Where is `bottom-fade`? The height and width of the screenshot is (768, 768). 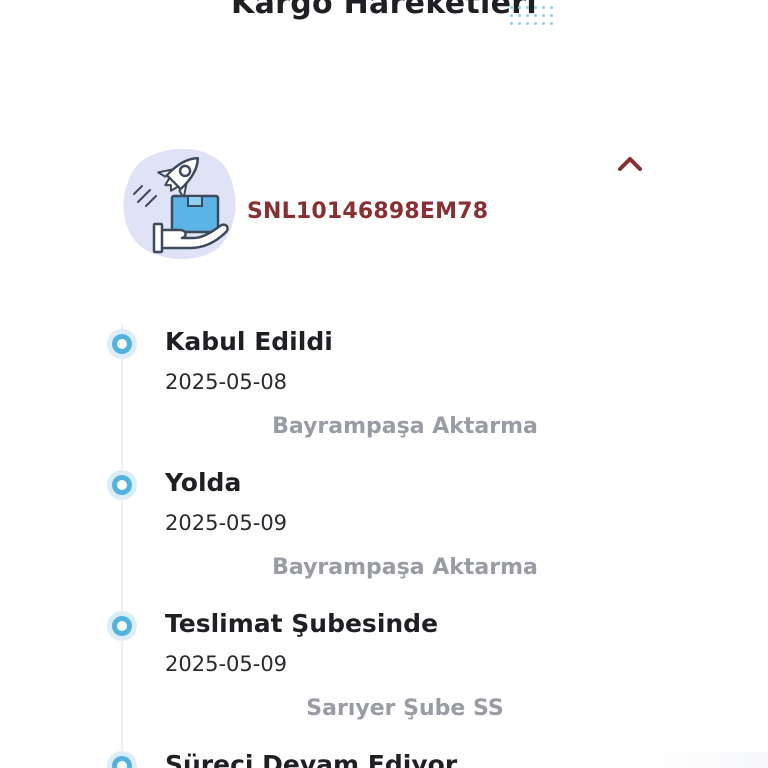
bottom-fade is located at coordinates (704, 760).